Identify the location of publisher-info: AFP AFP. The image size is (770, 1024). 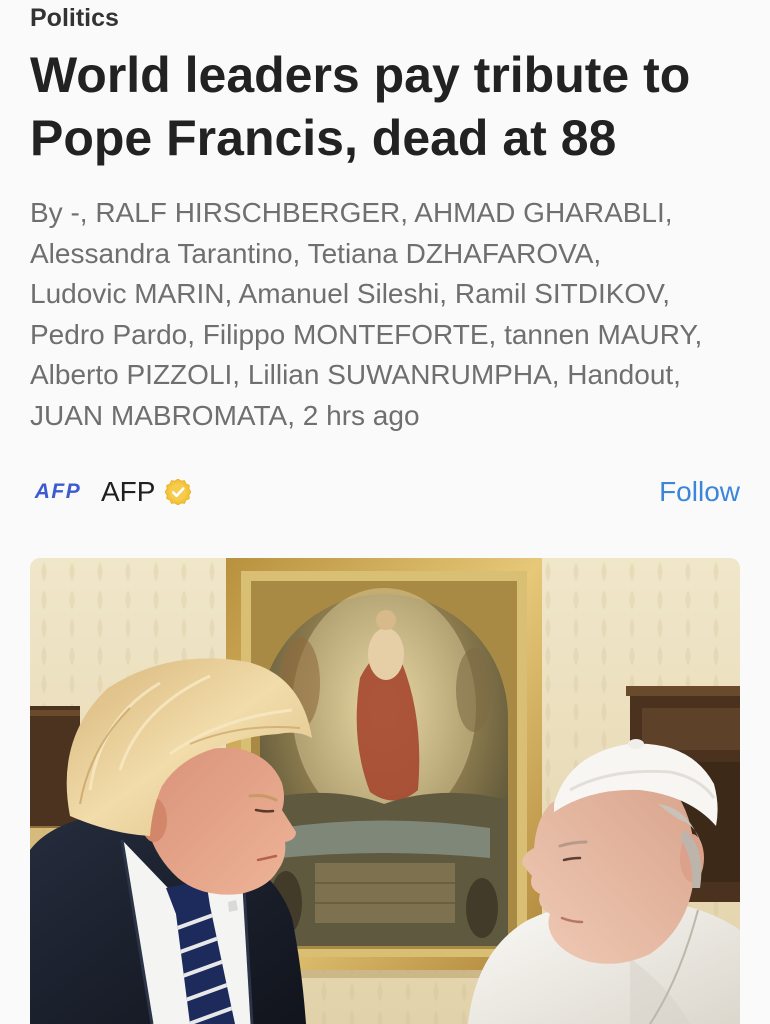
(111, 492).